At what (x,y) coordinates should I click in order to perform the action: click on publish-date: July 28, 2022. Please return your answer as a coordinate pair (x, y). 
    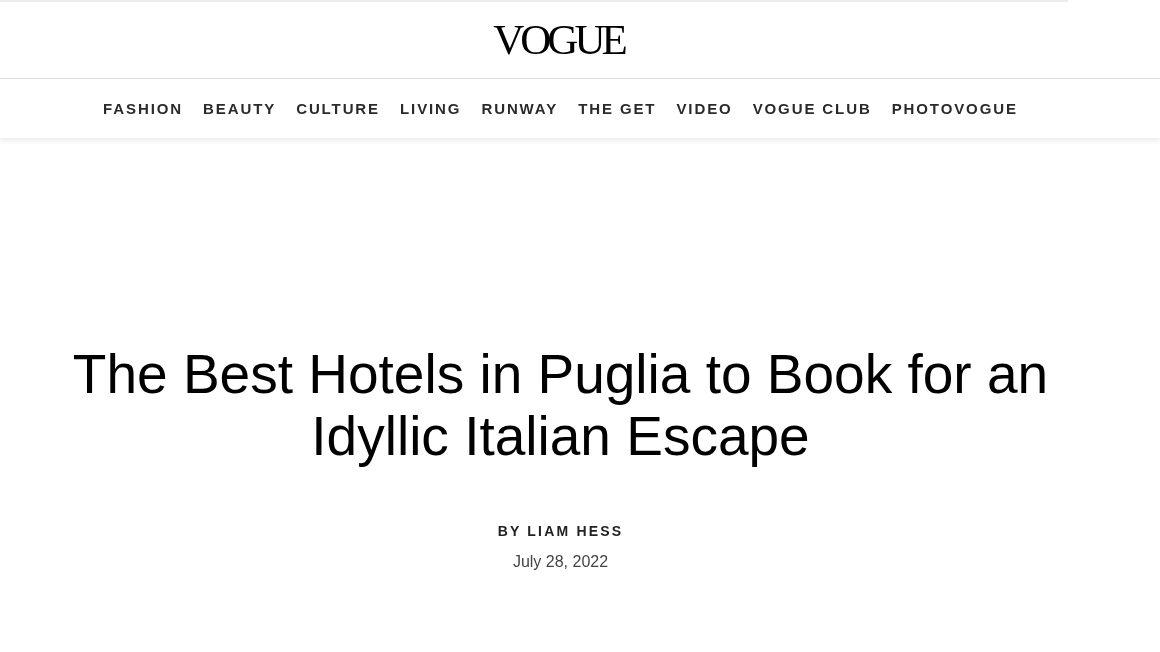
    Looking at the image, I should click on (560, 562).